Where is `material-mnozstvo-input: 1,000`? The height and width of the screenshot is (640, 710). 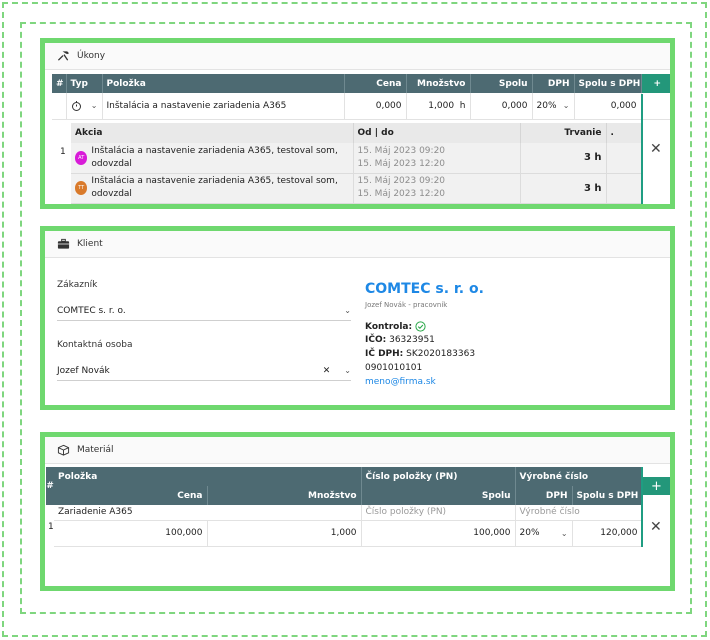
material-mnozstvo-input: 1,000 is located at coordinates (284, 533).